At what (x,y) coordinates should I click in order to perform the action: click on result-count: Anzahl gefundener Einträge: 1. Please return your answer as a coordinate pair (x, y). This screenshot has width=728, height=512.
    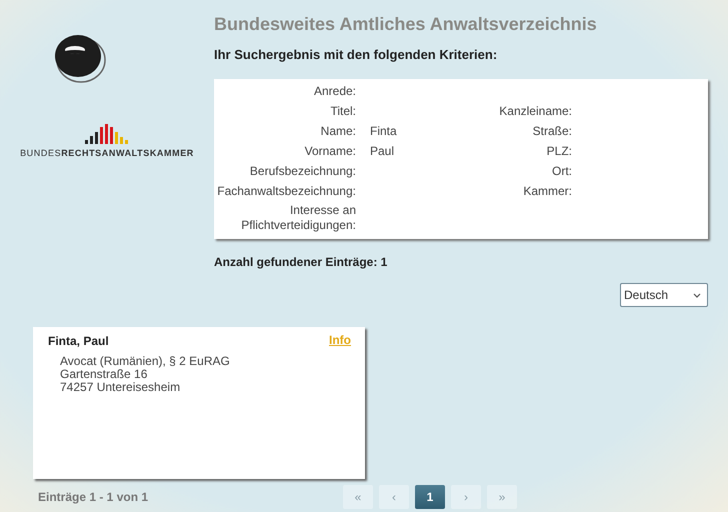
    Looking at the image, I should click on (301, 262).